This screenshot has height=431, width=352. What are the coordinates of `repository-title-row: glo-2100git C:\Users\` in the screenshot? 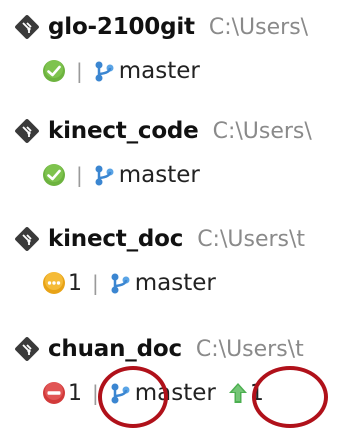 It's located at (161, 27).